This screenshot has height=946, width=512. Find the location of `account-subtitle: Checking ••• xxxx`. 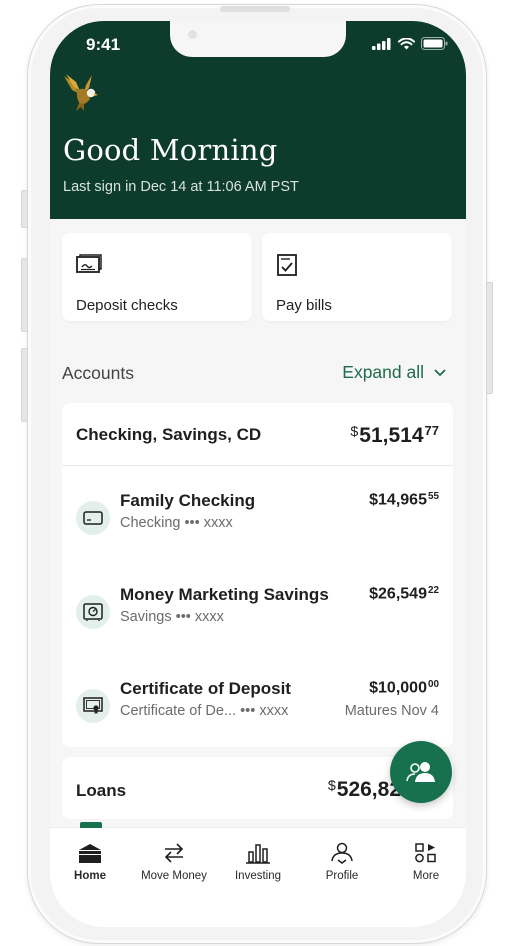

account-subtitle: Checking ••• xxxx is located at coordinates (176, 523).